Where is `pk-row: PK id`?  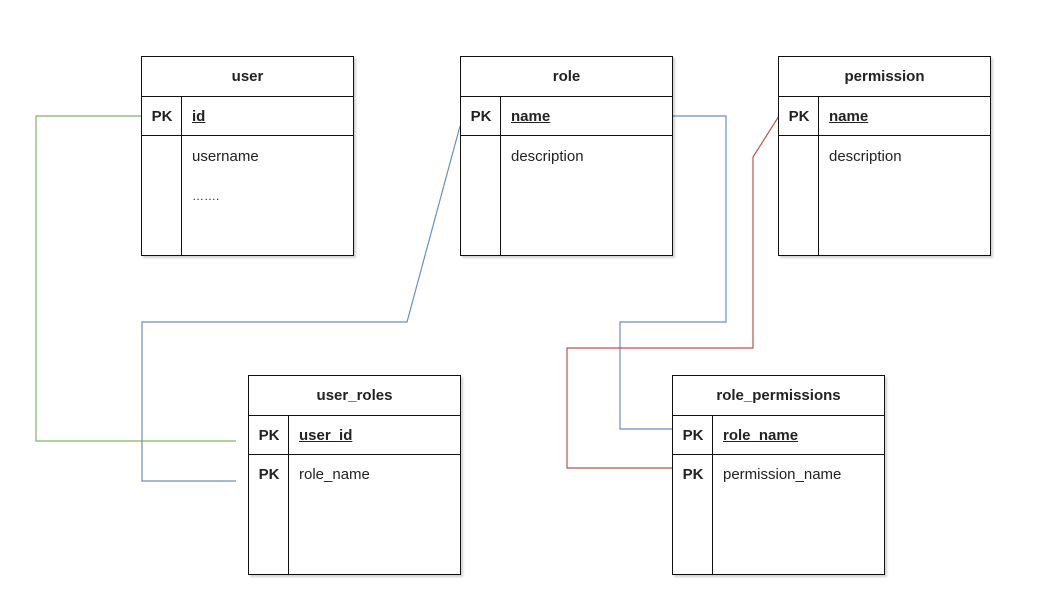 pk-row: PK id is located at coordinates (247, 116).